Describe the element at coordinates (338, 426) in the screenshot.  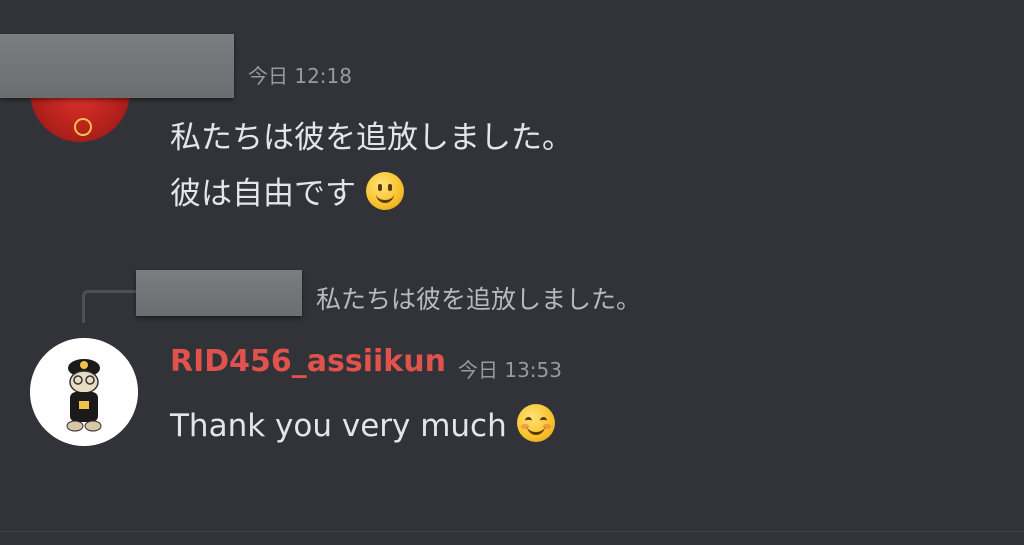
I see `message-text: Thank you very much` at that location.